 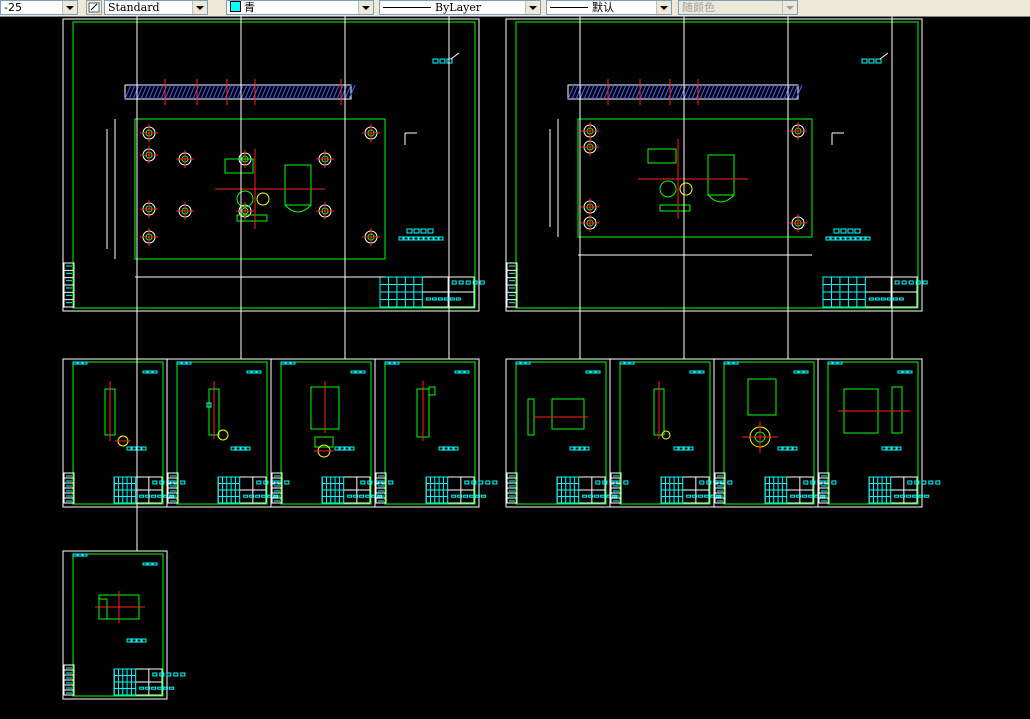 What do you see at coordinates (94, 7) in the screenshot?
I see `text-style-manager-button` at bounding box center [94, 7].